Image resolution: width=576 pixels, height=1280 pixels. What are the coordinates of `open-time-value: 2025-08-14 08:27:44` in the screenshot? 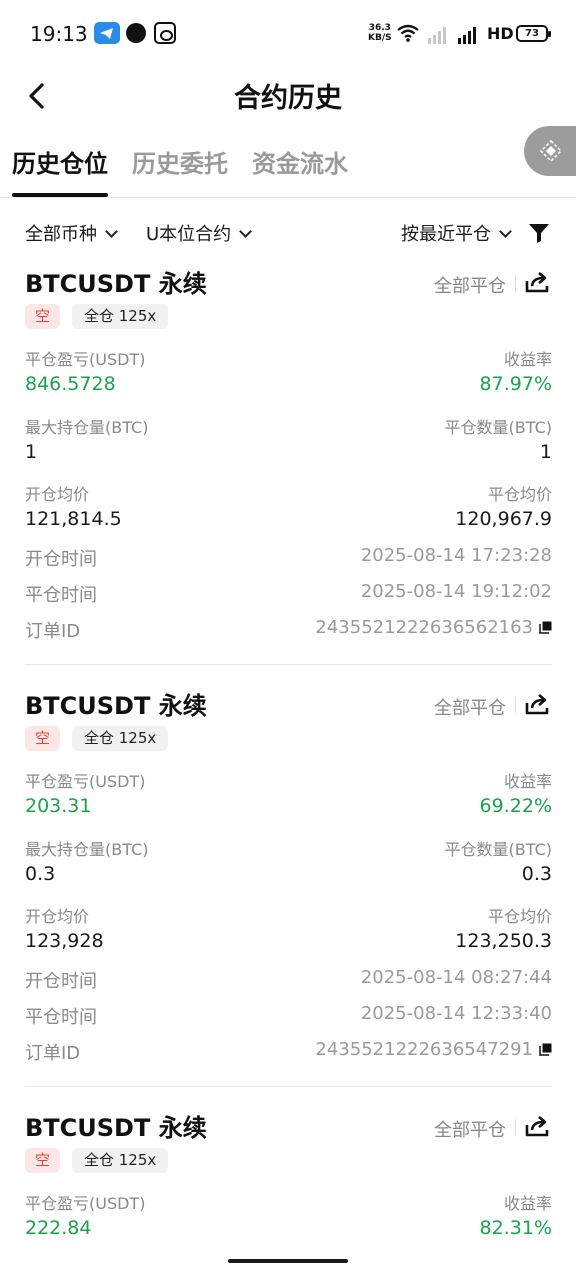 It's located at (456, 977).